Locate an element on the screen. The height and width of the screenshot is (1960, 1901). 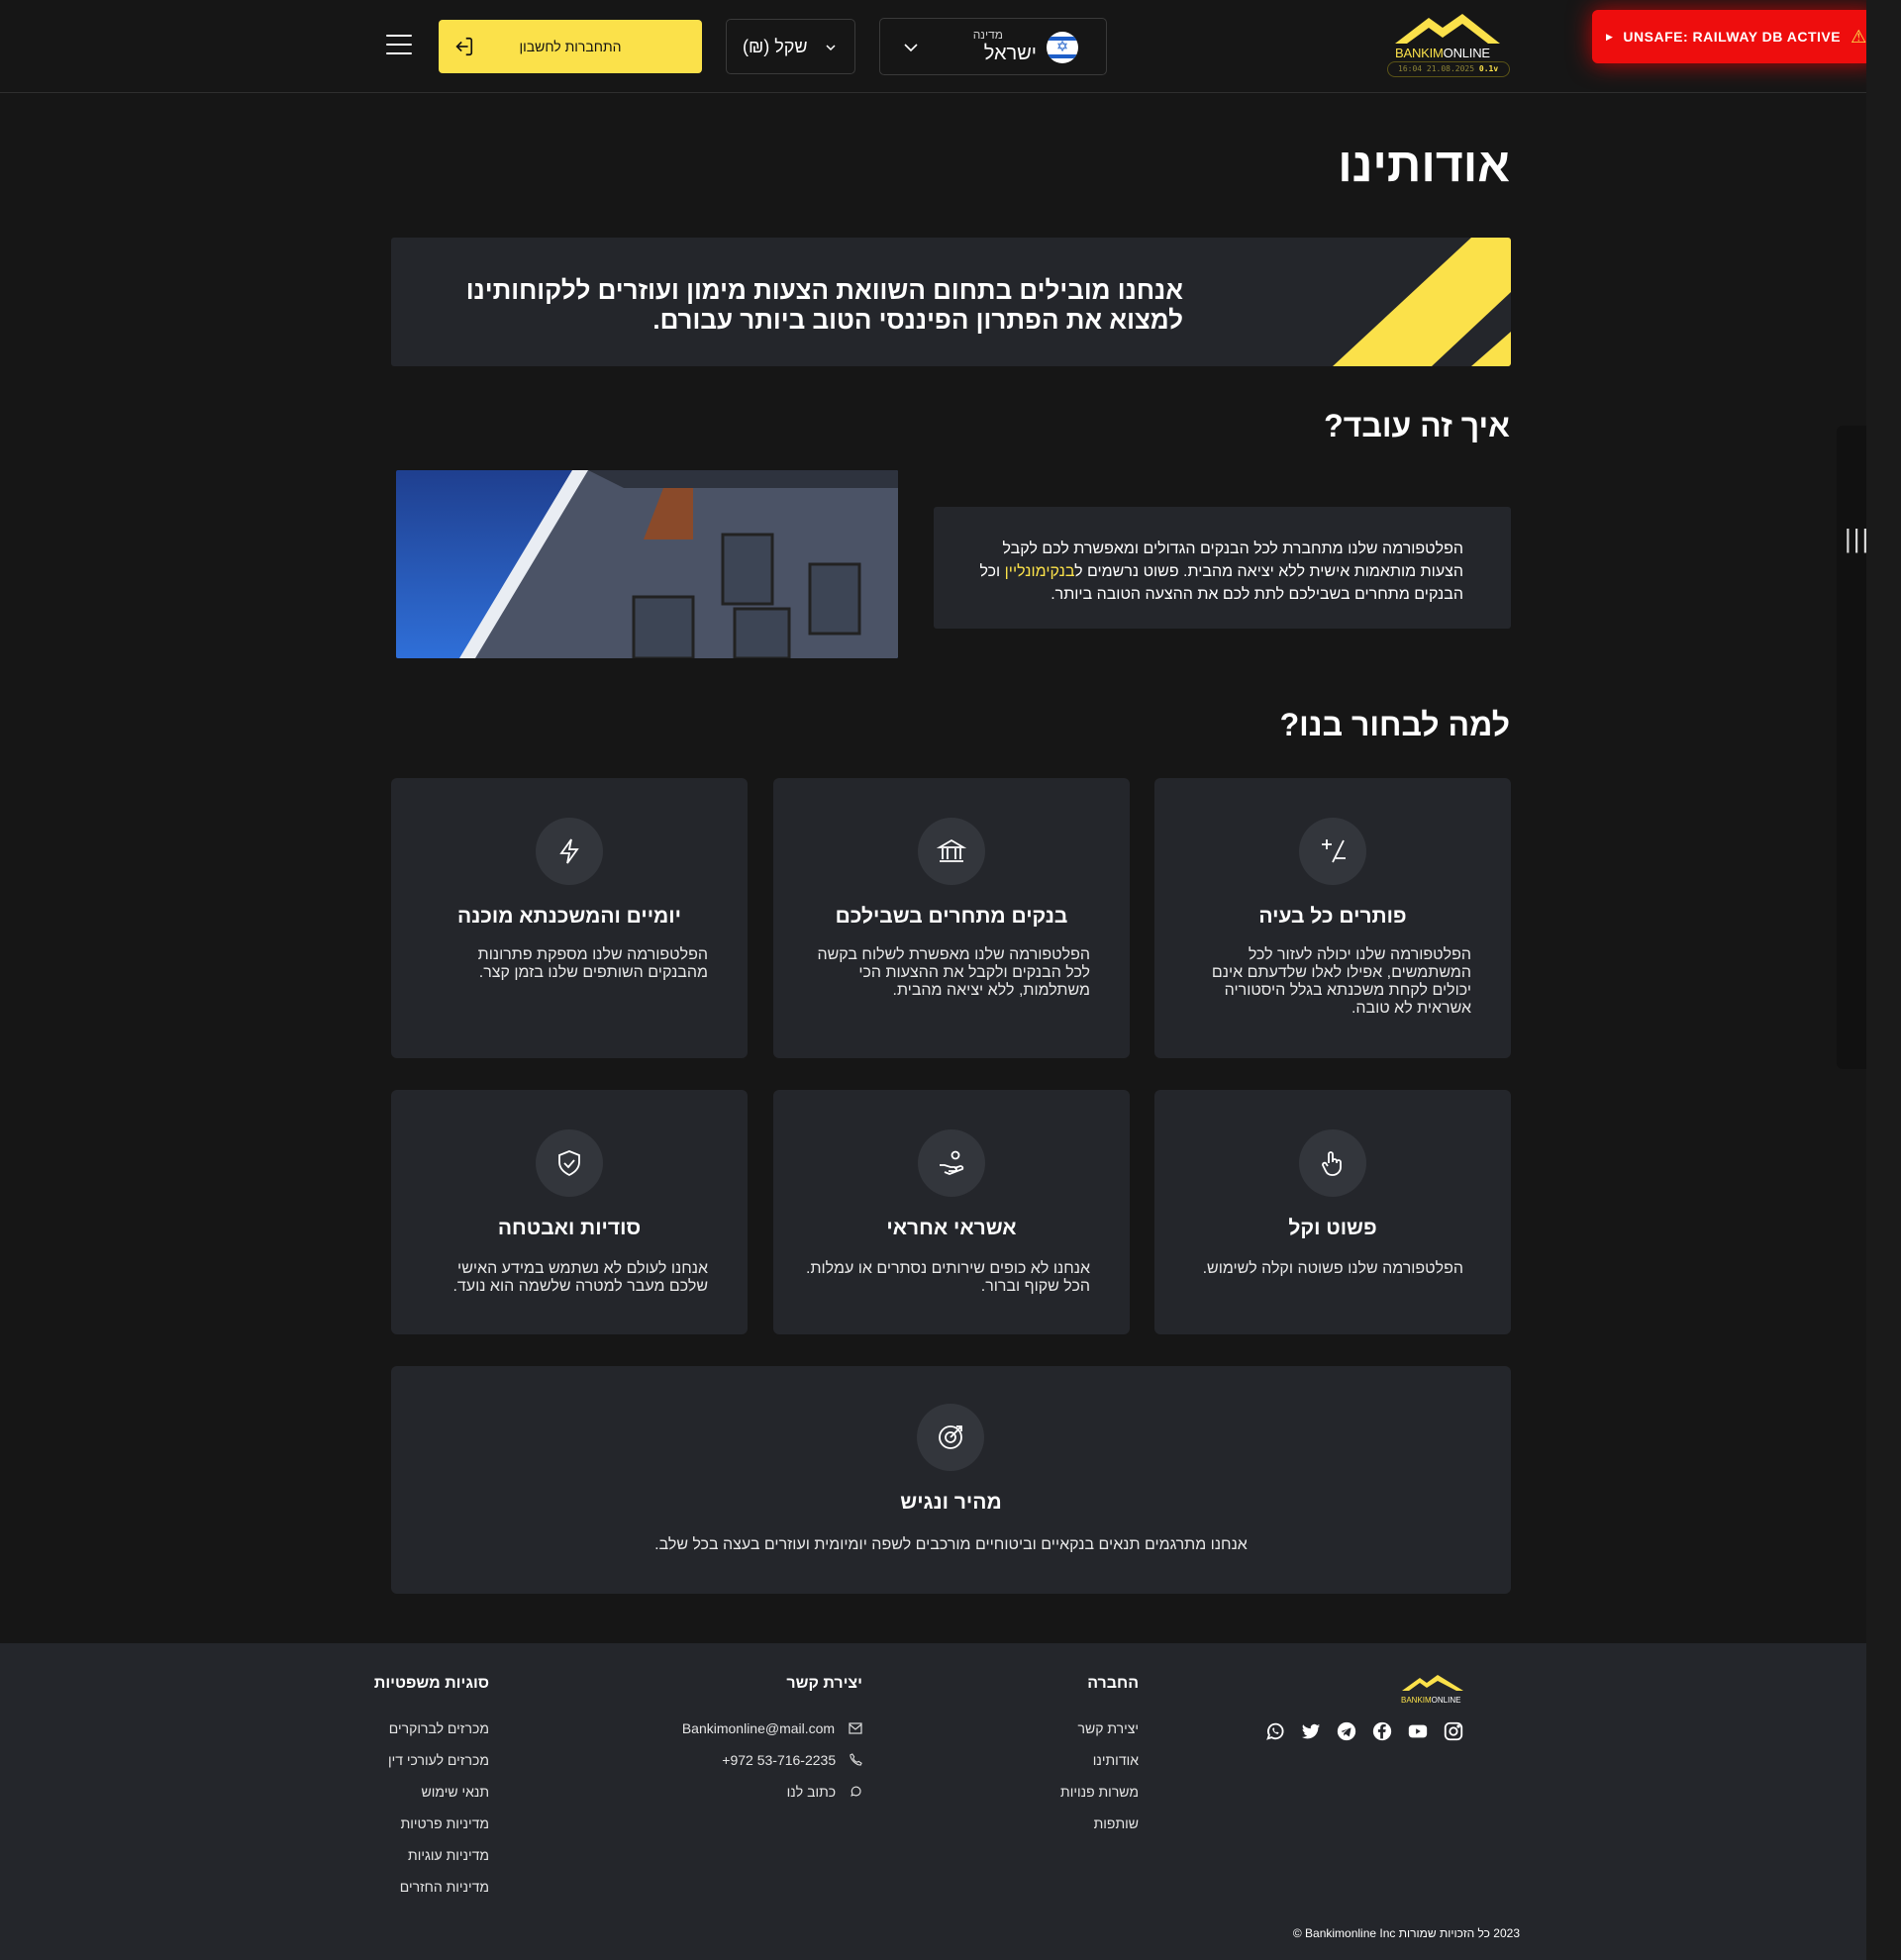
target-icon is located at coordinates (950, 1437).